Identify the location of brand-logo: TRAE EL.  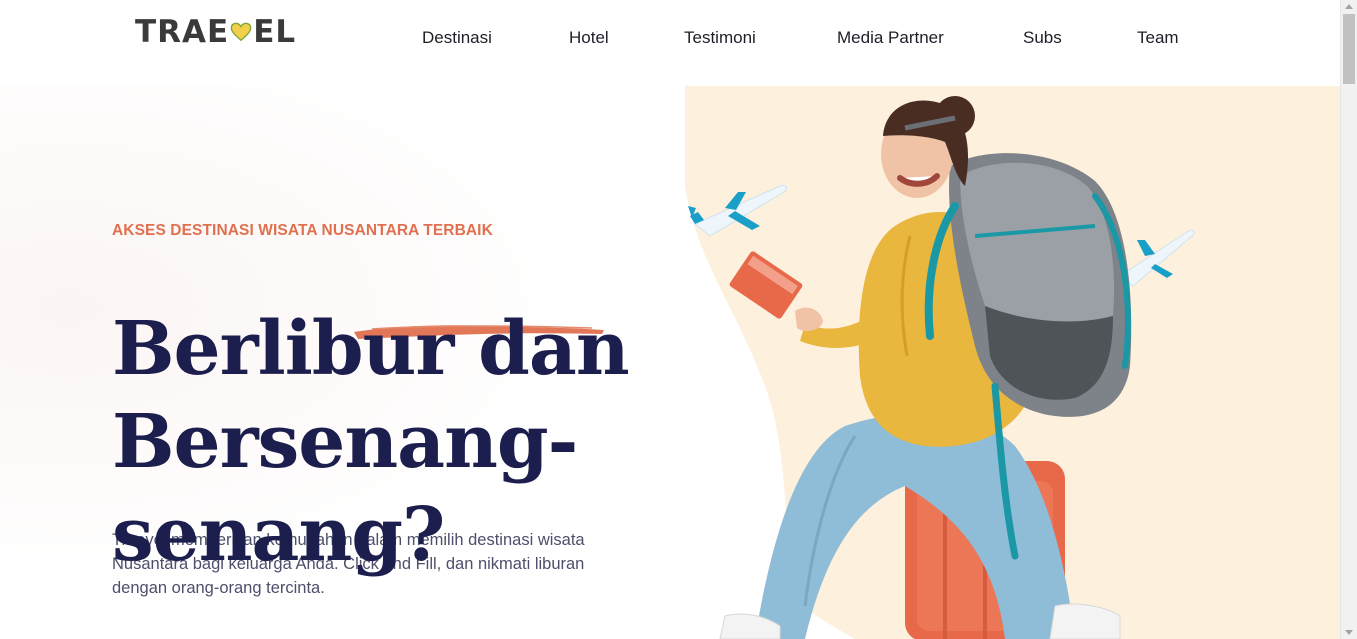
(215, 32).